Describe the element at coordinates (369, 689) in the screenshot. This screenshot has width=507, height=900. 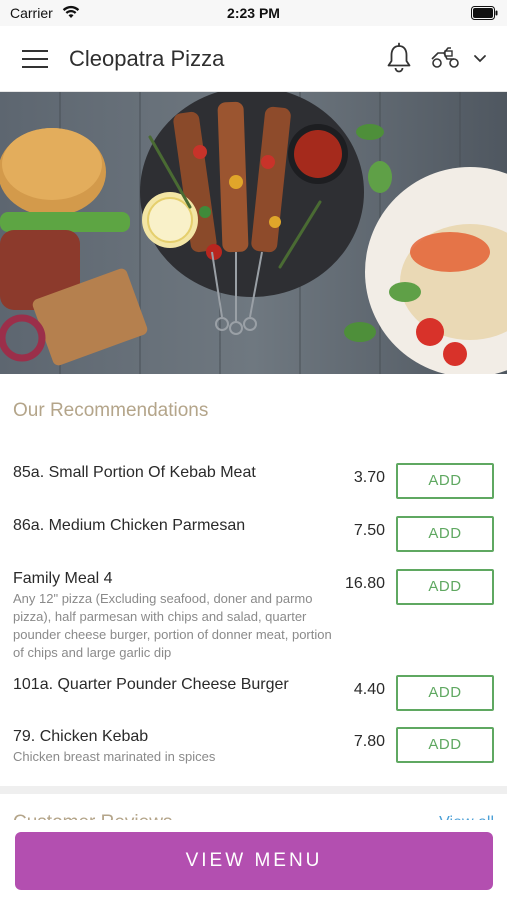
I see `item-price: 4.40` at that location.